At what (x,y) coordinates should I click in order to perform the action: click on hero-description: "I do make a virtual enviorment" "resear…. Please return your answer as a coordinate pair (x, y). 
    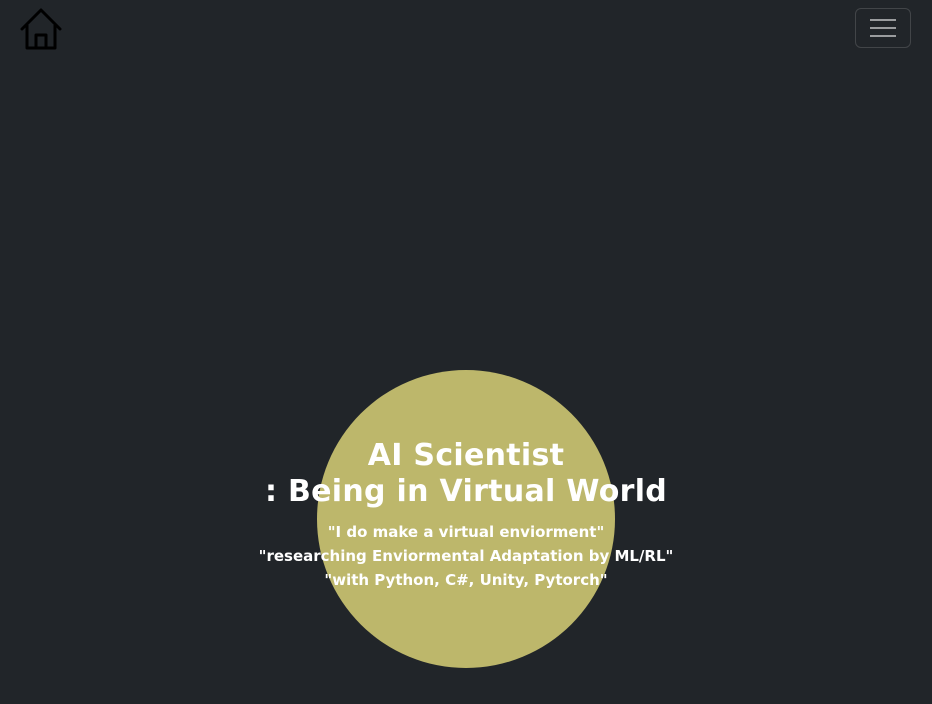
    Looking at the image, I should click on (466, 556).